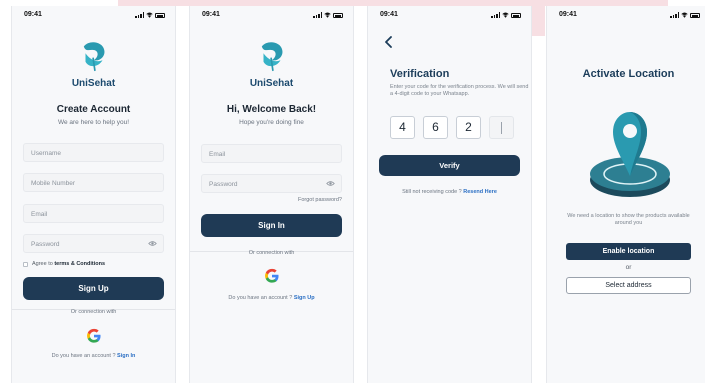 The height and width of the screenshot is (383, 705). What do you see at coordinates (53, 183) in the screenshot?
I see `mobile-placeholder: Mobile Number` at bounding box center [53, 183].